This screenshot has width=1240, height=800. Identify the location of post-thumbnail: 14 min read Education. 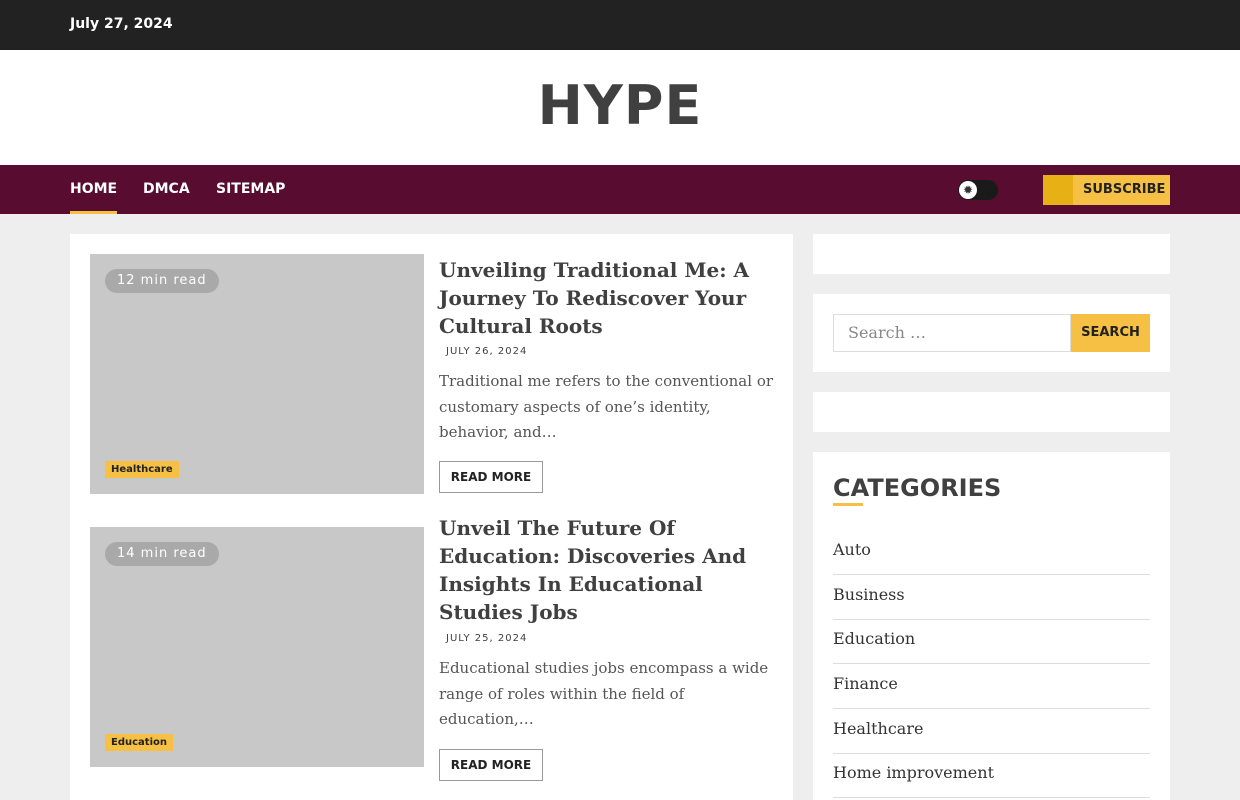
(257, 647).